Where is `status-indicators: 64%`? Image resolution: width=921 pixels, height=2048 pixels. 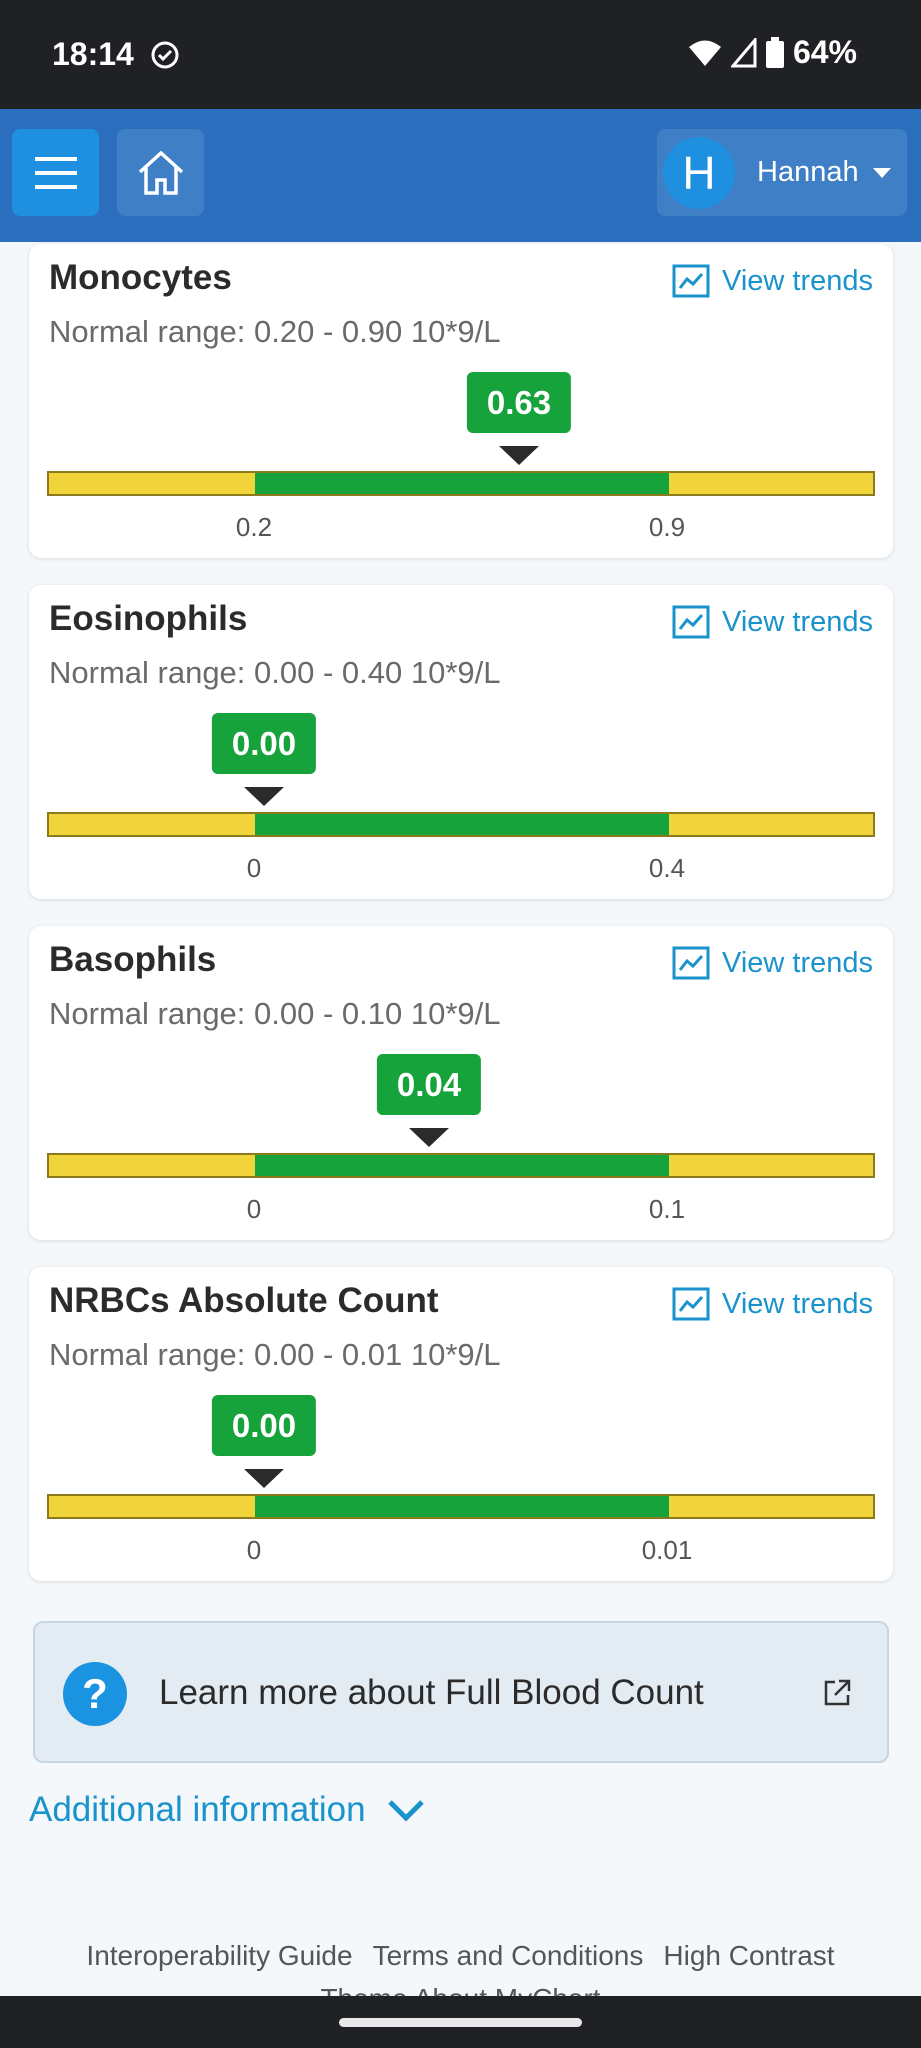
status-indicators: 64% is located at coordinates (772, 52).